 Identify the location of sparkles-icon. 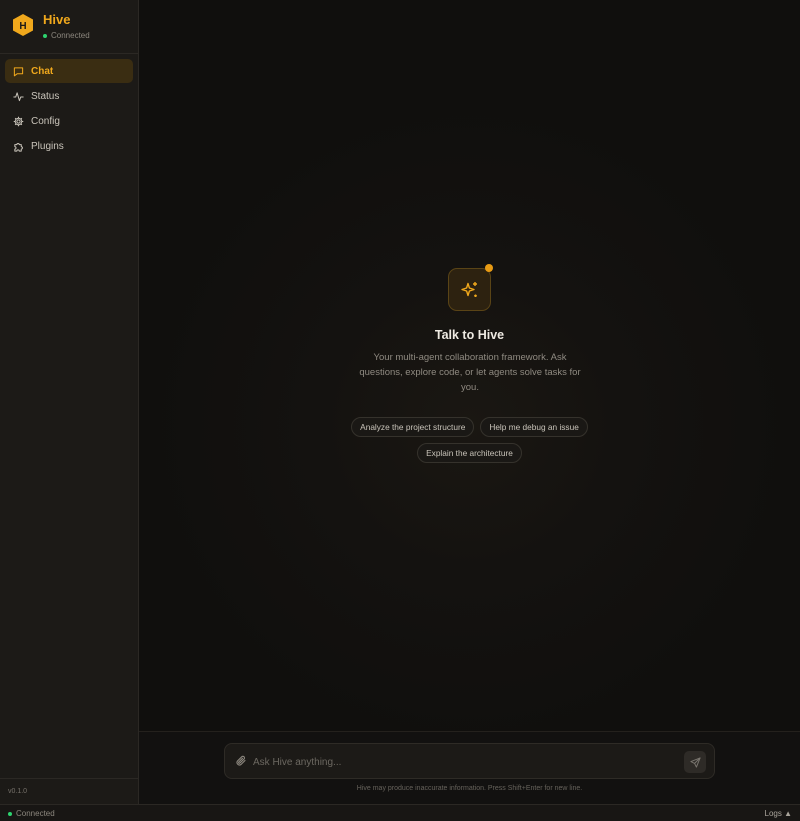
(468, 289).